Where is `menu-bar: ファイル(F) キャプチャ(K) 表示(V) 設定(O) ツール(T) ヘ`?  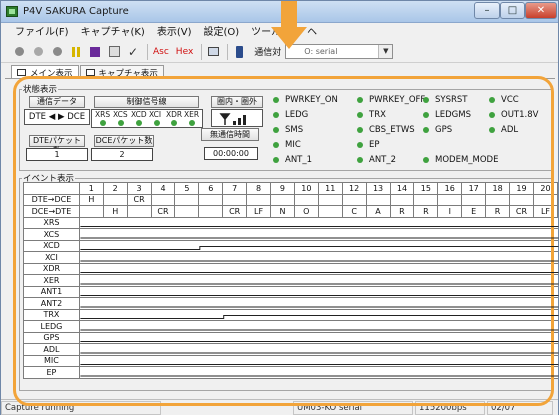
menu-bar: ファイル(F) キャプチャ(K) 表示(V) 設定(O) ツール(T) ヘ is located at coordinates (279, 32).